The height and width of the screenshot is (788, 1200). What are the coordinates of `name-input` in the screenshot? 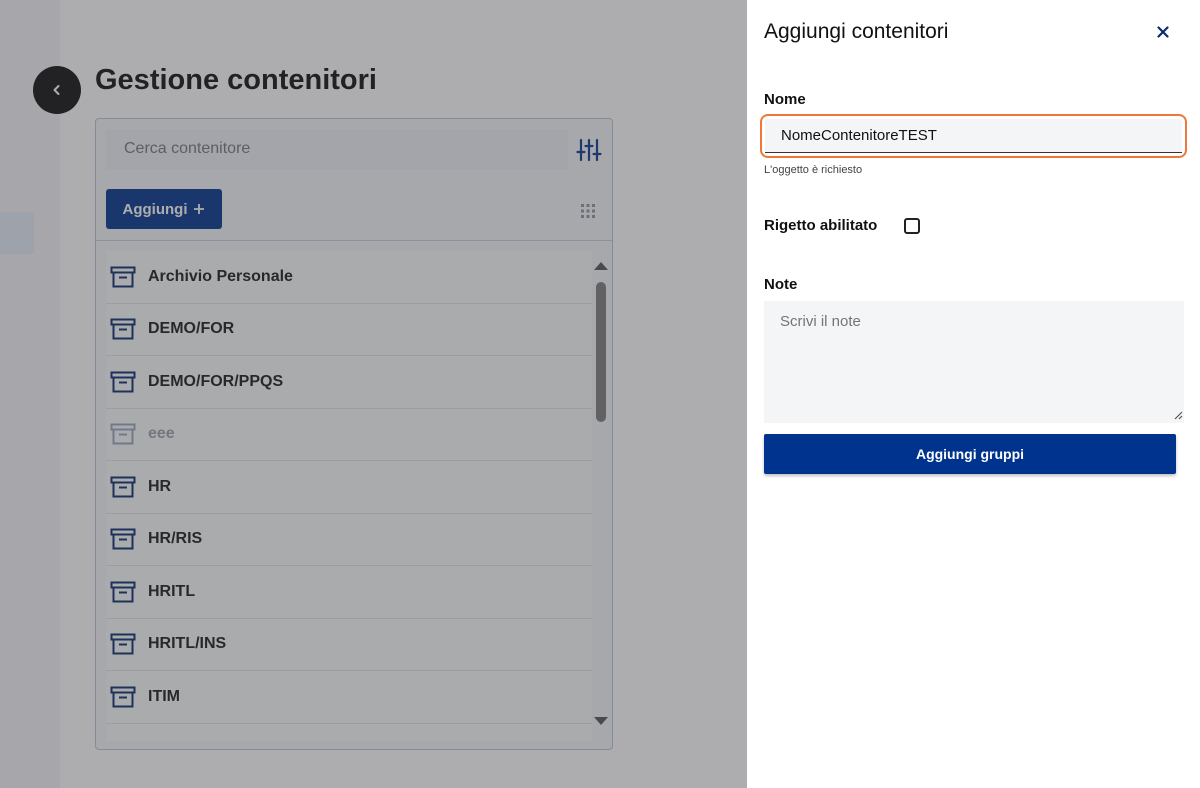 It's located at (973, 136).